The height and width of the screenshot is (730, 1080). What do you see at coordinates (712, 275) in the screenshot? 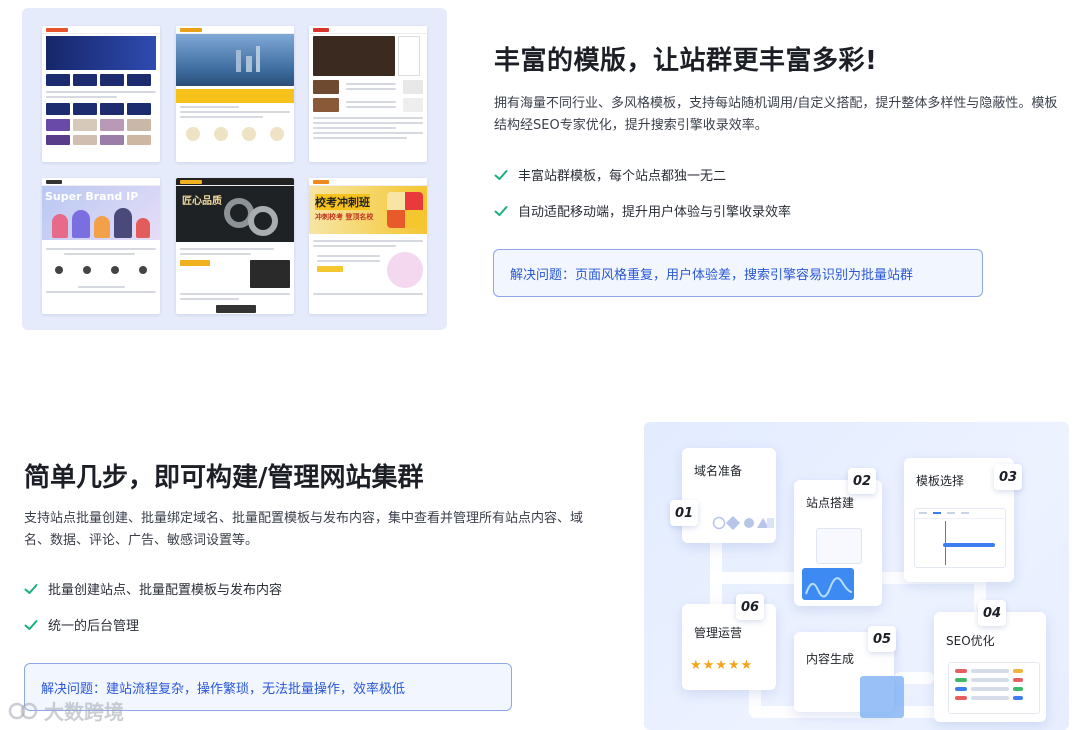
I see `problem-solved-text: 解决问题：页面风格重复，用户体验差，搜索引擎容易识别为批量站群` at bounding box center [712, 275].